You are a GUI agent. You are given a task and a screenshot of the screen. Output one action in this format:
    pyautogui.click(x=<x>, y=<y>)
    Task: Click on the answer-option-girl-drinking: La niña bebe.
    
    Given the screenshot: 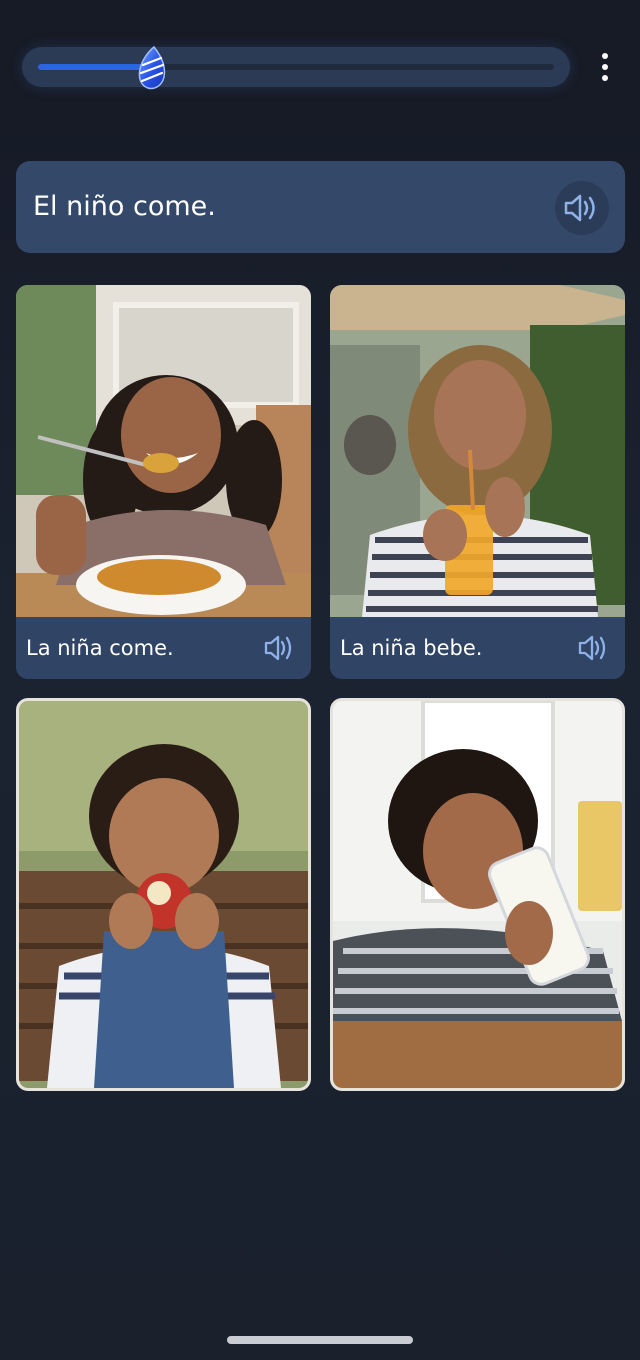 What is the action you would take?
    pyautogui.click(x=477, y=482)
    